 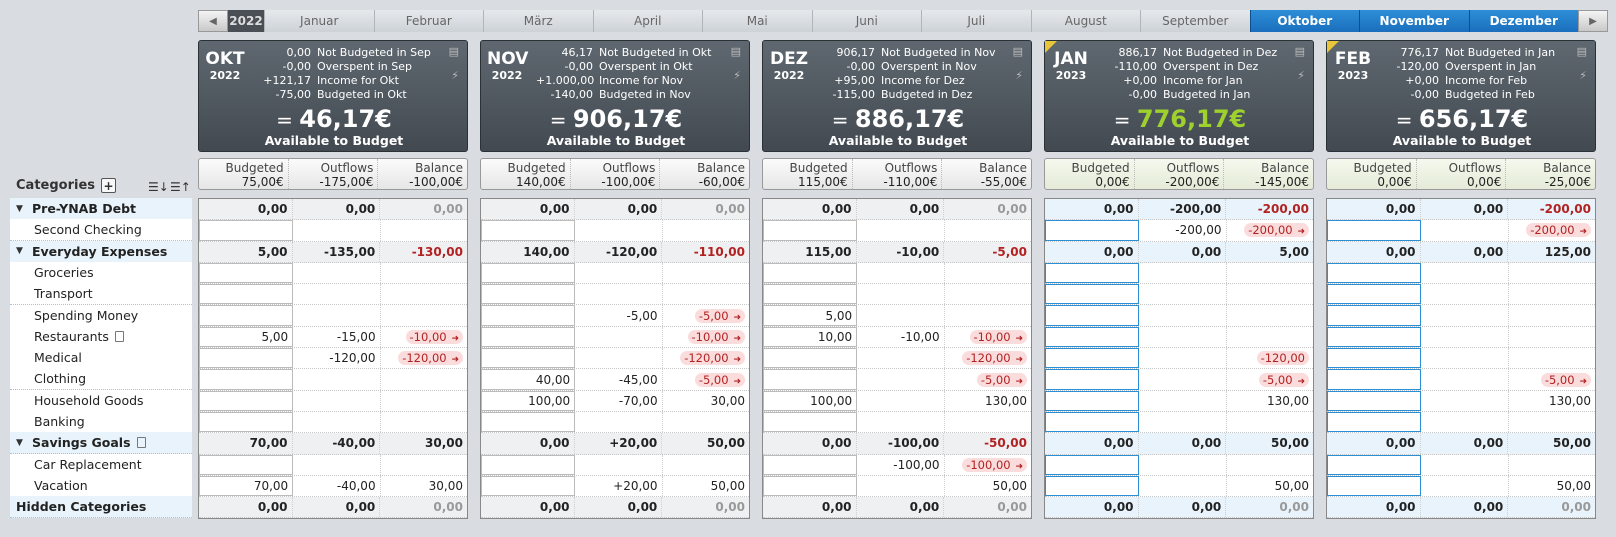 I want to click on month-tab-9: Oktober, so click(x=1304, y=21).